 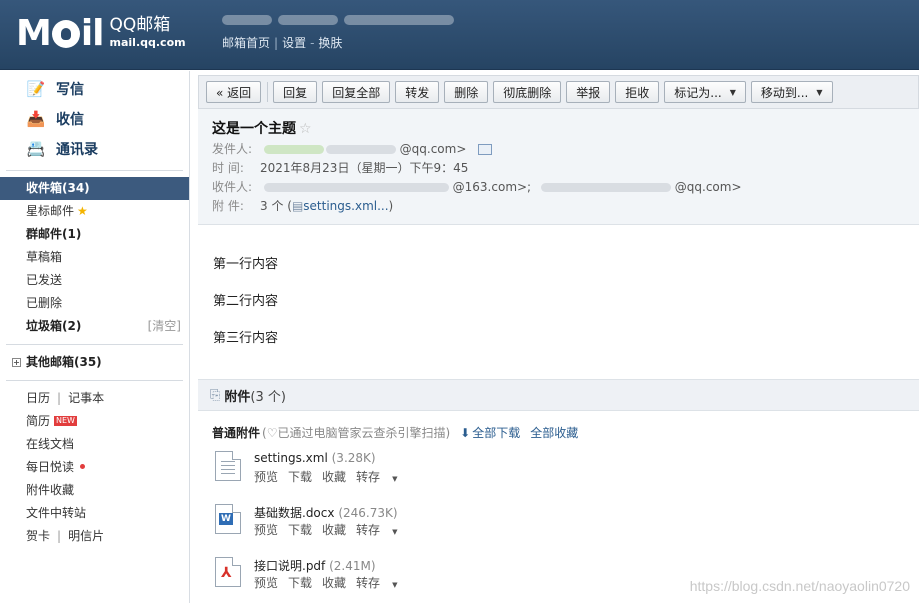 What do you see at coordinates (65, 34) in the screenshot?
I see `bell-icon` at bounding box center [65, 34].